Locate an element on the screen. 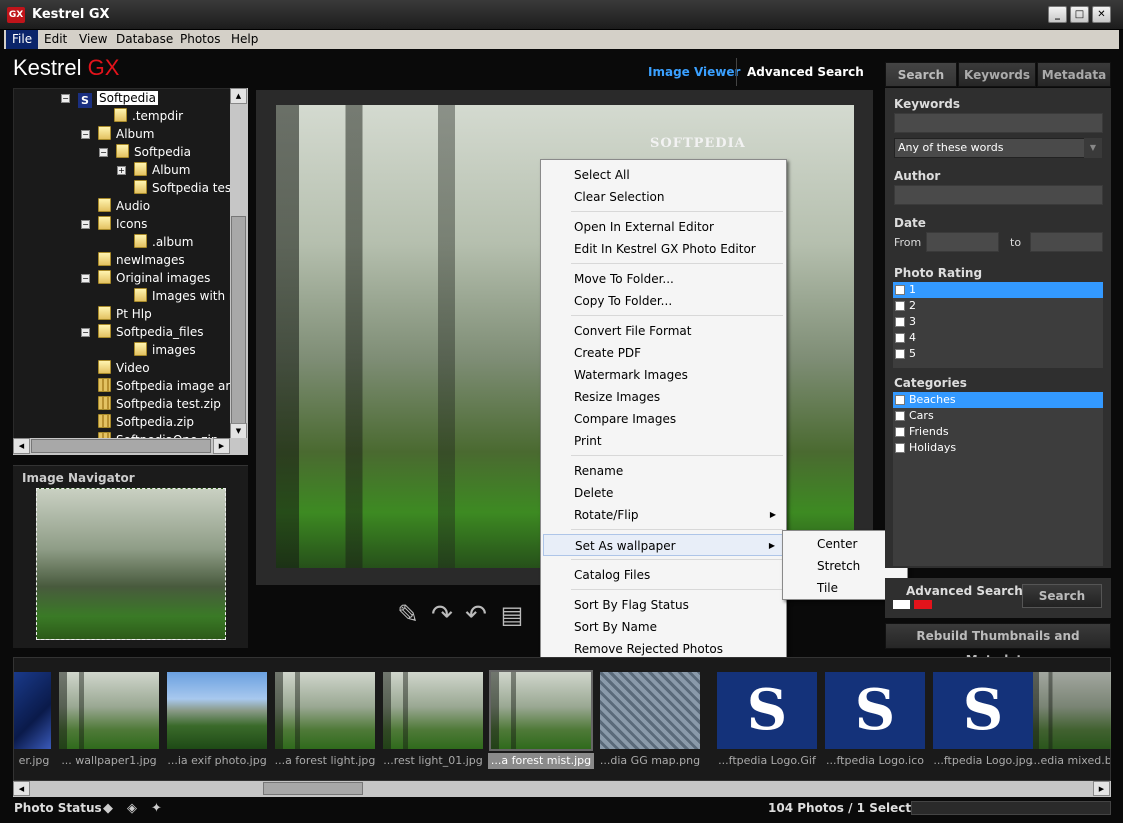 Image resolution: width=1123 pixels, height=823 pixels. menu-database: Database is located at coordinates (144, 39).